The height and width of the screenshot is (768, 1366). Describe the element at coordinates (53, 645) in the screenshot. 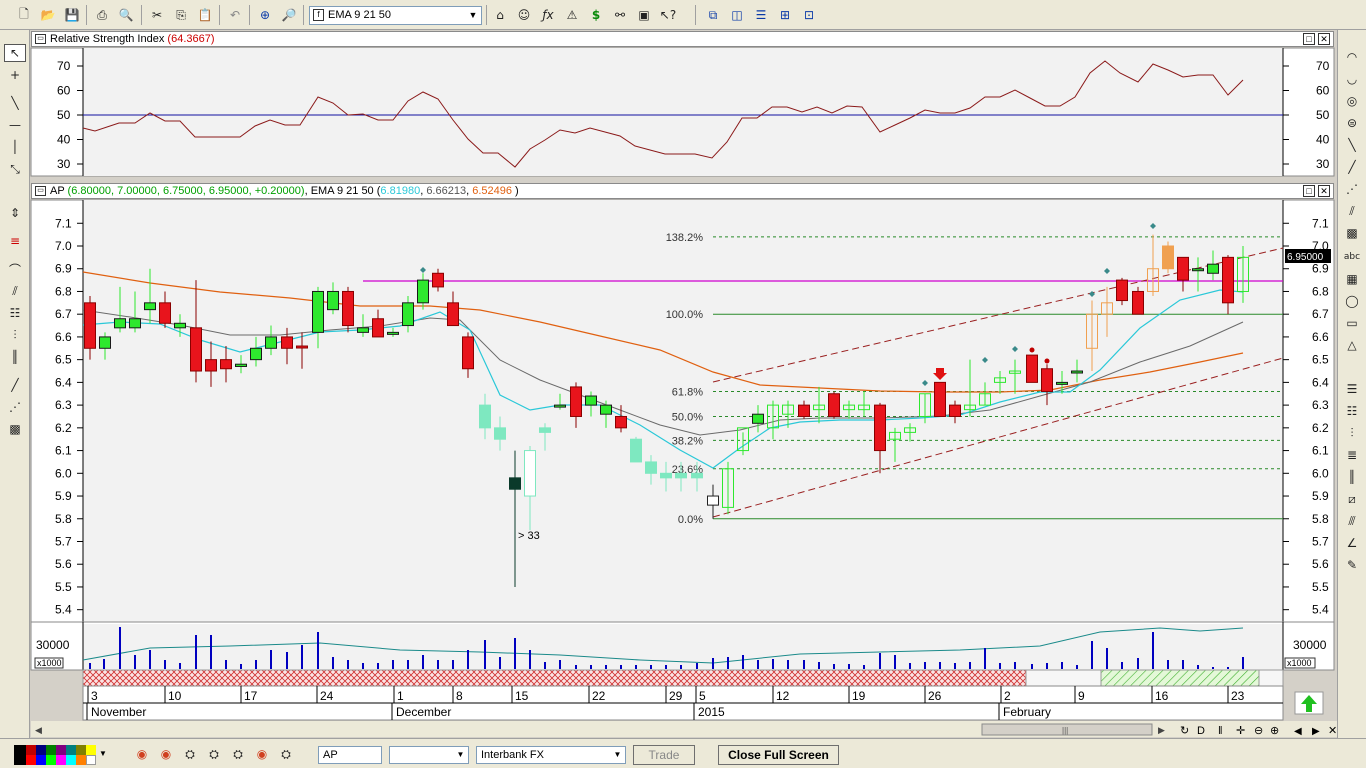

I see `volume-scale-left: 30000` at that location.